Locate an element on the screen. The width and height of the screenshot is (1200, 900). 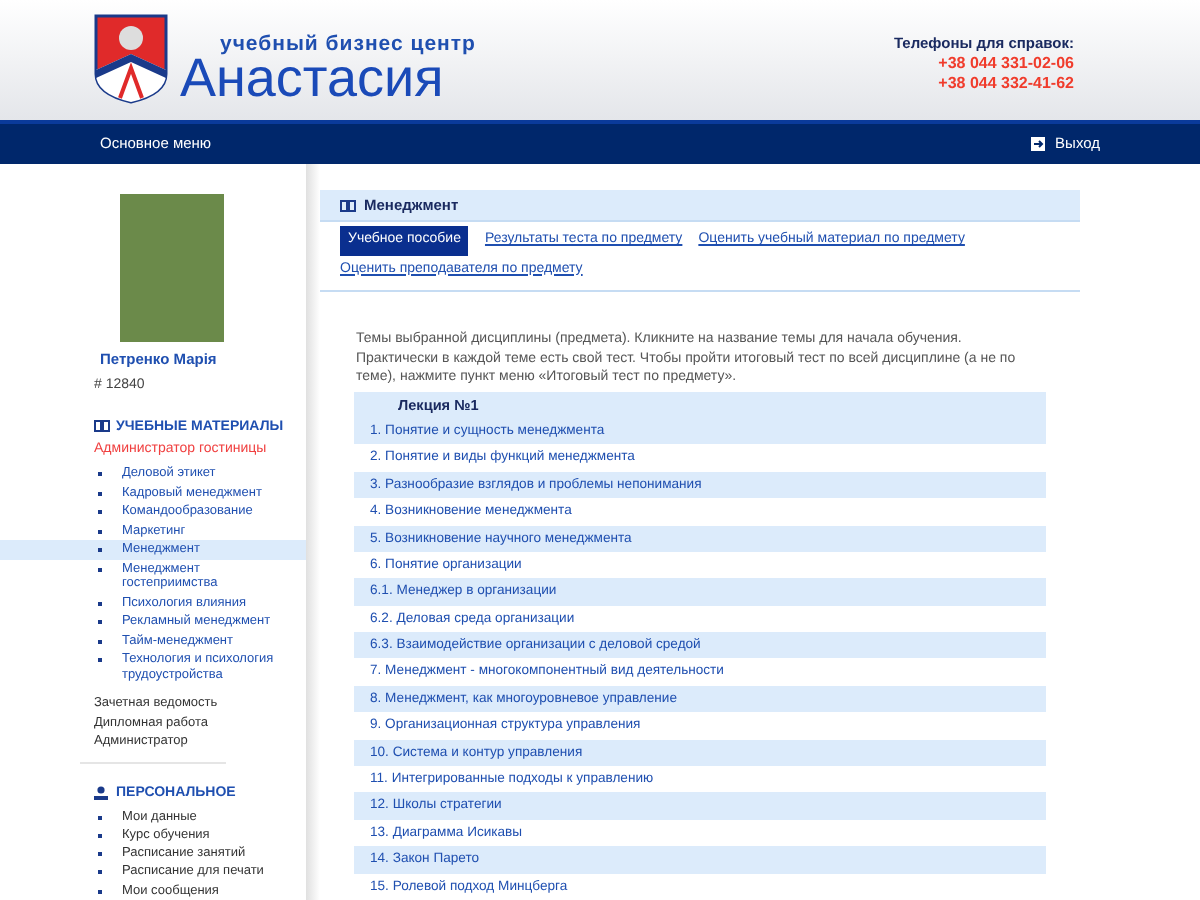
phone-number: +38 044 331-02-06 is located at coordinates (1006, 64).